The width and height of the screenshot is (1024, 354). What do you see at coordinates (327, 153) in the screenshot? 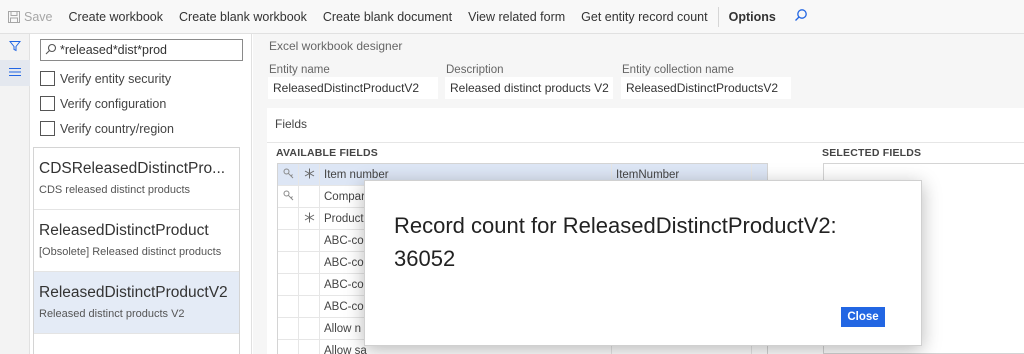
I see `available-fields-header: AVAILABLE FIELDS` at bounding box center [327, 153].